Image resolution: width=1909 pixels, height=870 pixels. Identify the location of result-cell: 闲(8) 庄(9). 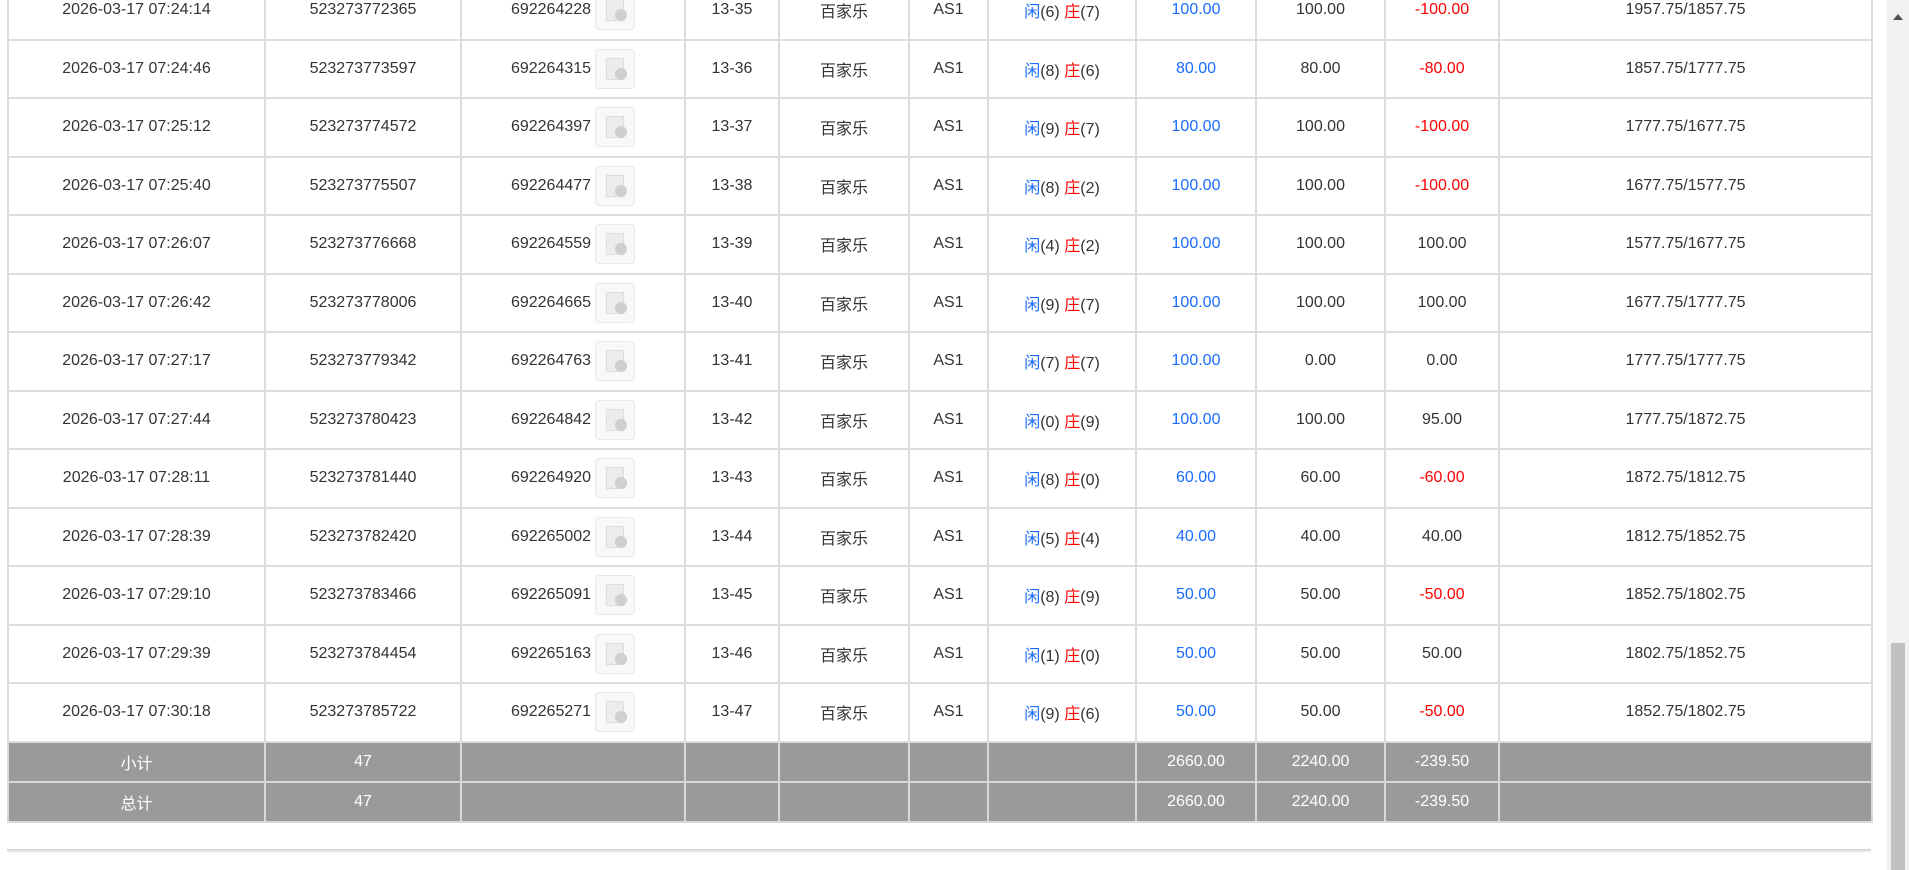
(1062, 595).